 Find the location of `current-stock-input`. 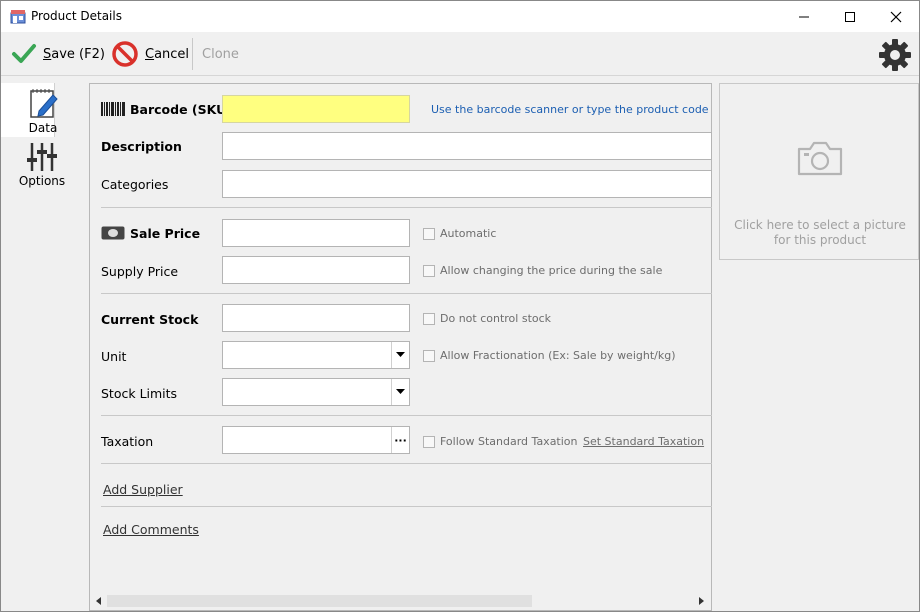

current-stock-input is located at coordinates (316, 318).